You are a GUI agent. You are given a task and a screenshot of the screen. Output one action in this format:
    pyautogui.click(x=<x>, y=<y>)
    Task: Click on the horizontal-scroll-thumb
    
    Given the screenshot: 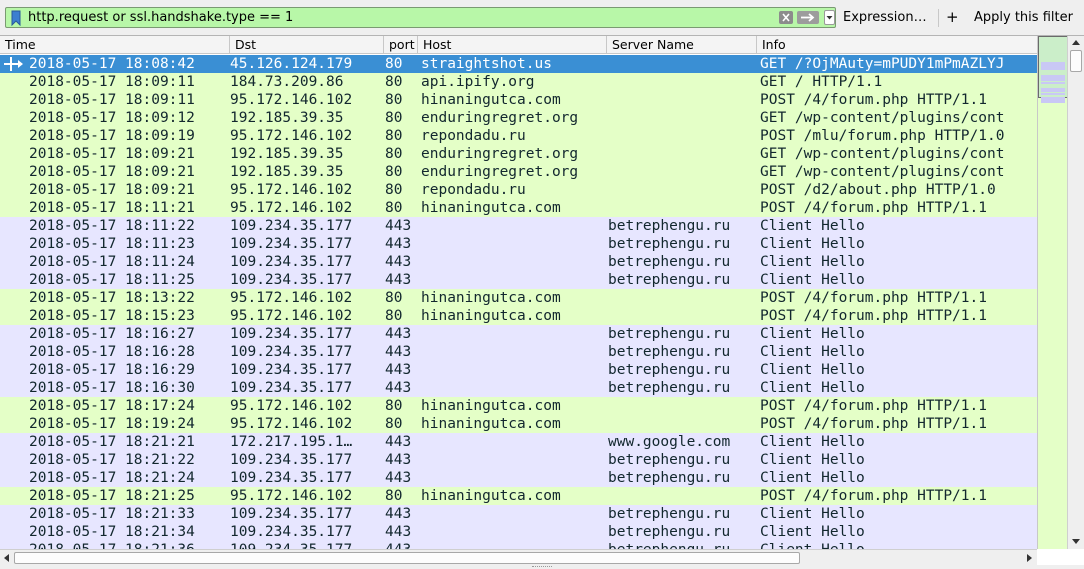 What is the action you would take?
    pyautogui.click(x=407, y=558)
    